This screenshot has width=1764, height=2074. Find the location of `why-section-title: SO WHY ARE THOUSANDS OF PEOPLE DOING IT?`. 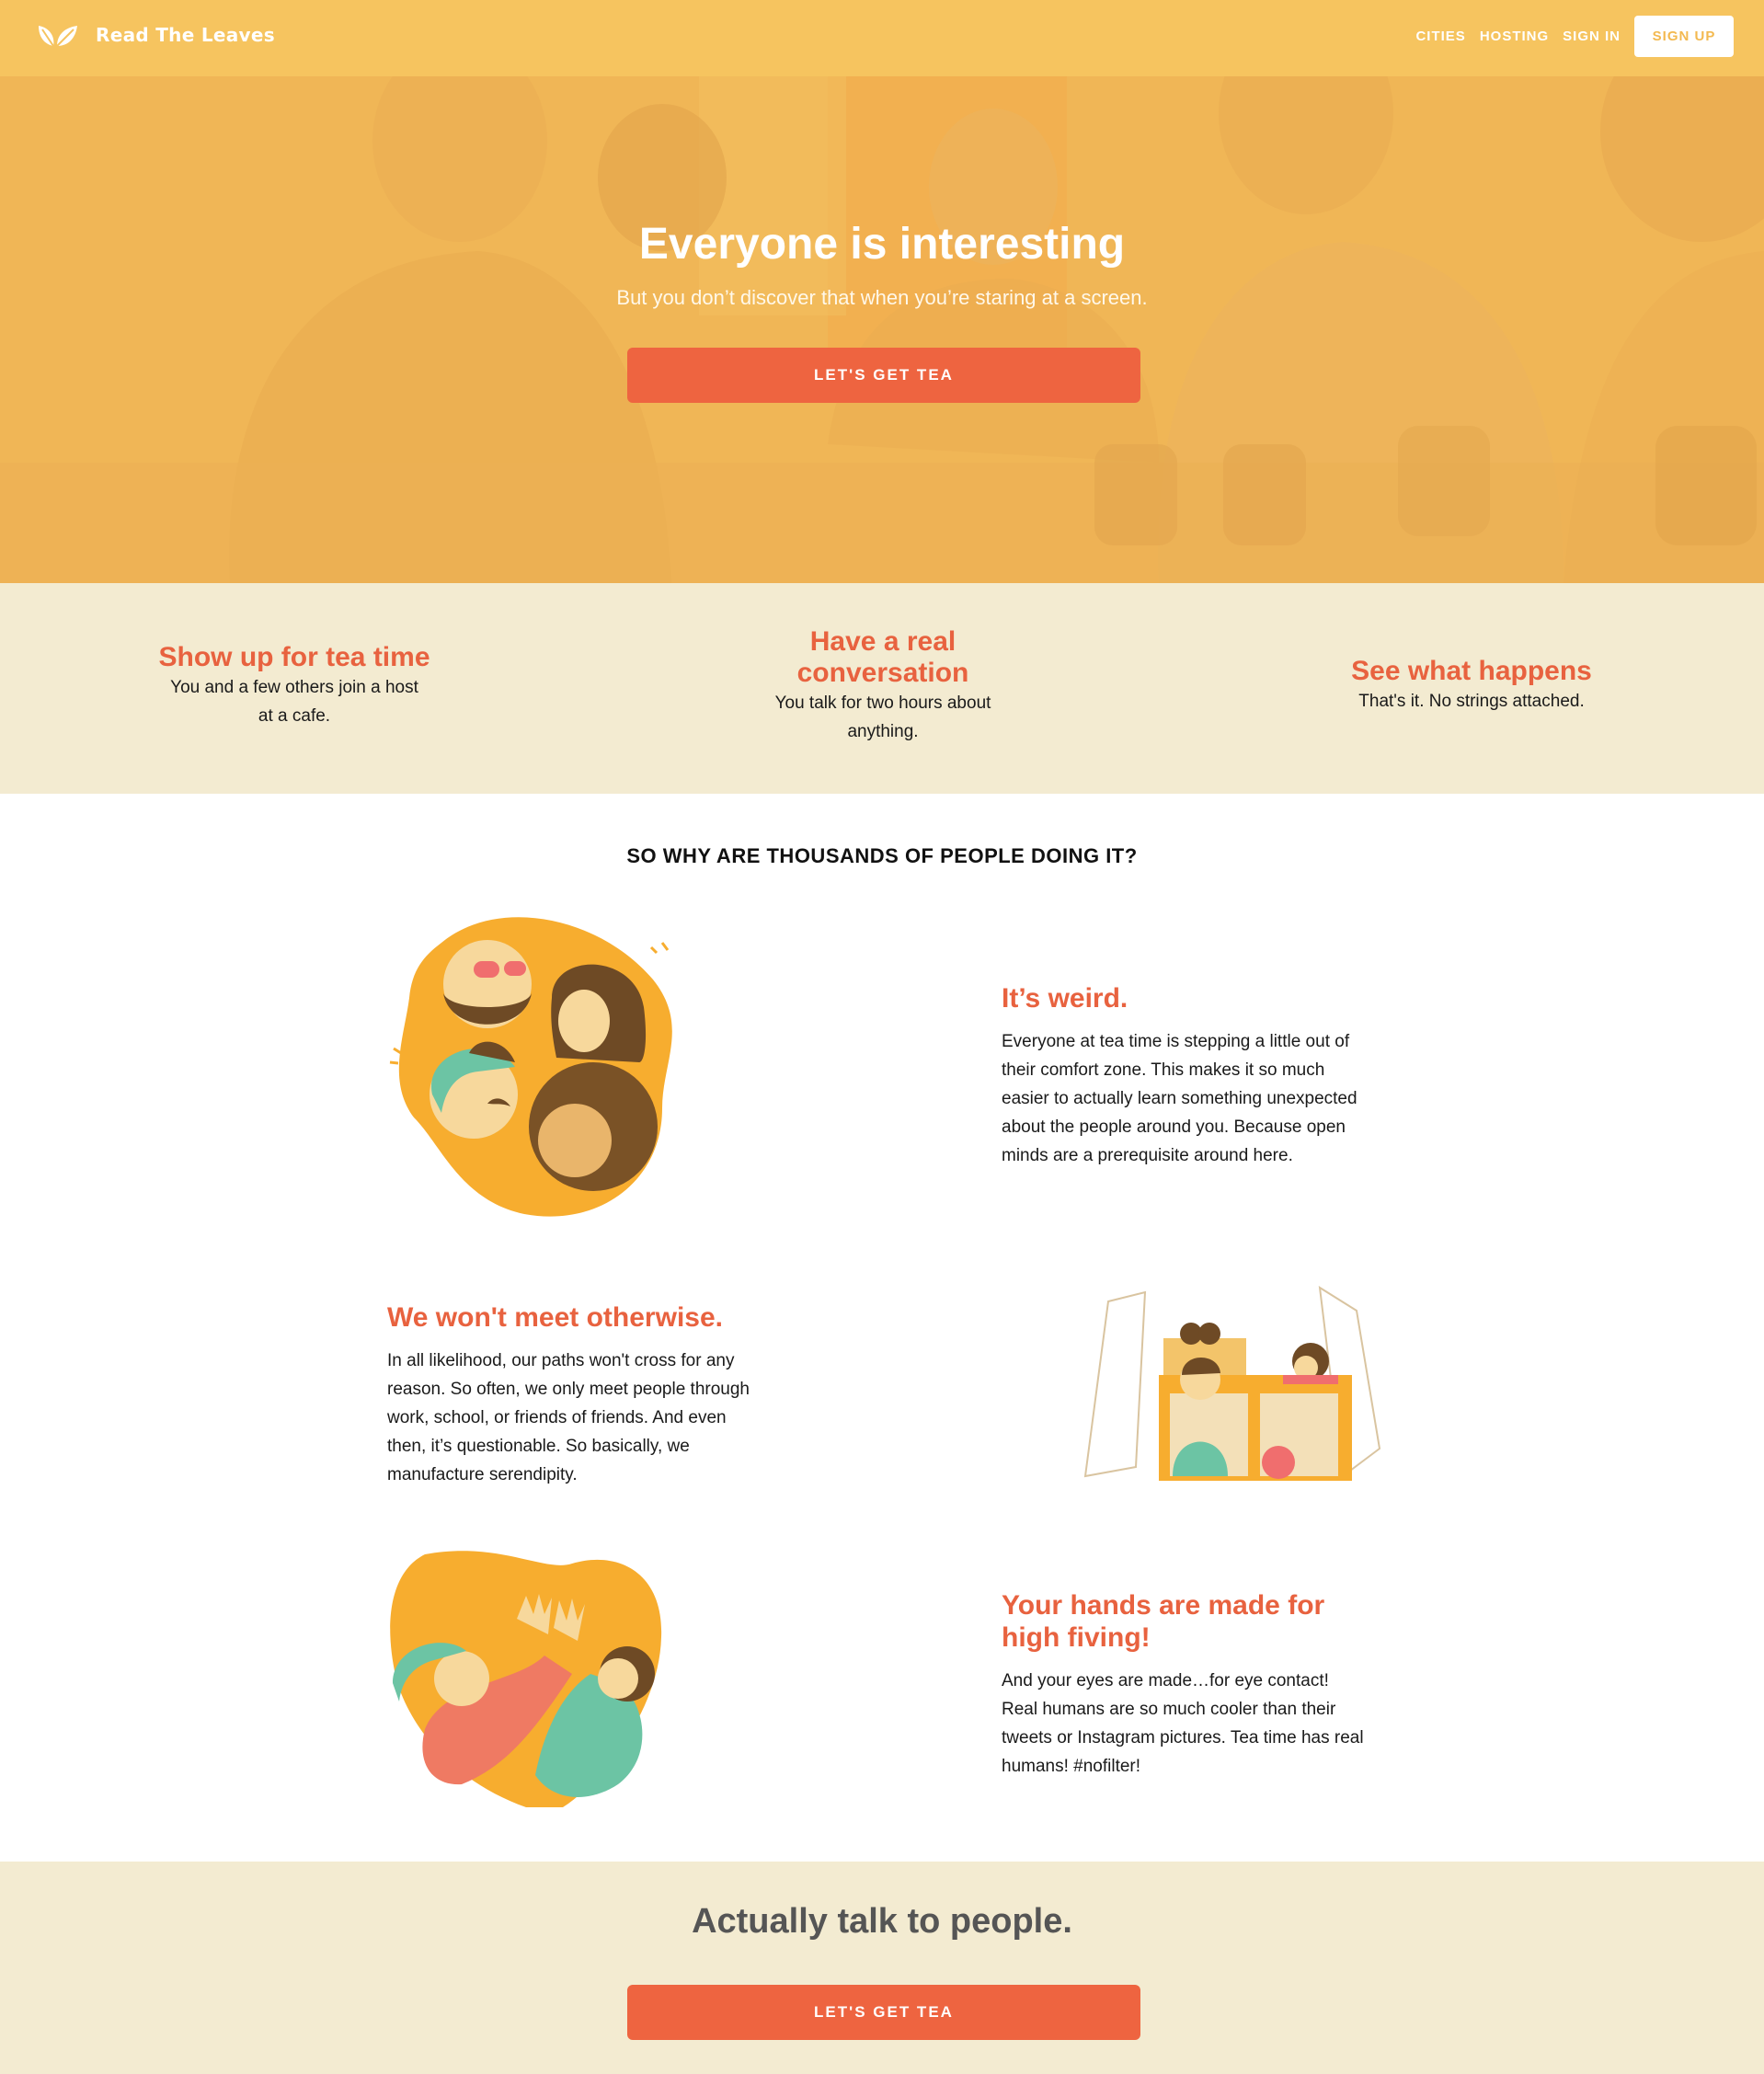

why-section-title: SO WHY ARE THOUSANDS OF PEOPLE DOING IT? is located at coordinates (882, 855).